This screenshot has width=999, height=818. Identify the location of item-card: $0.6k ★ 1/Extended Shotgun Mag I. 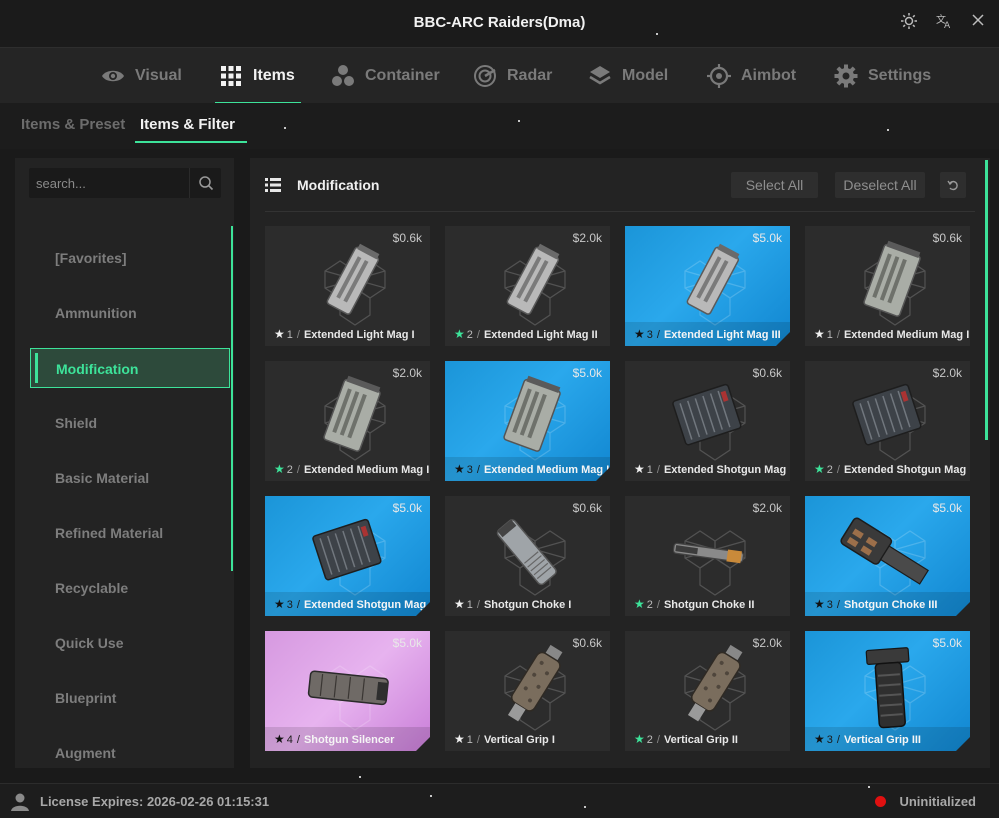
(707, 421).